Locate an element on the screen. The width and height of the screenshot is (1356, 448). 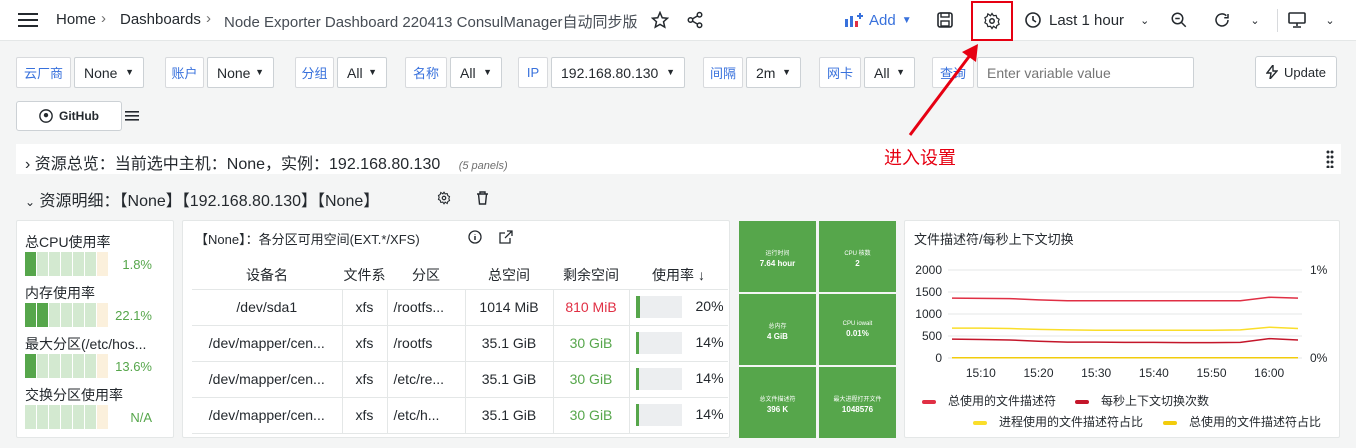
column-header-sorted: 使用率 ↓ is located at coordinates (678, 276).